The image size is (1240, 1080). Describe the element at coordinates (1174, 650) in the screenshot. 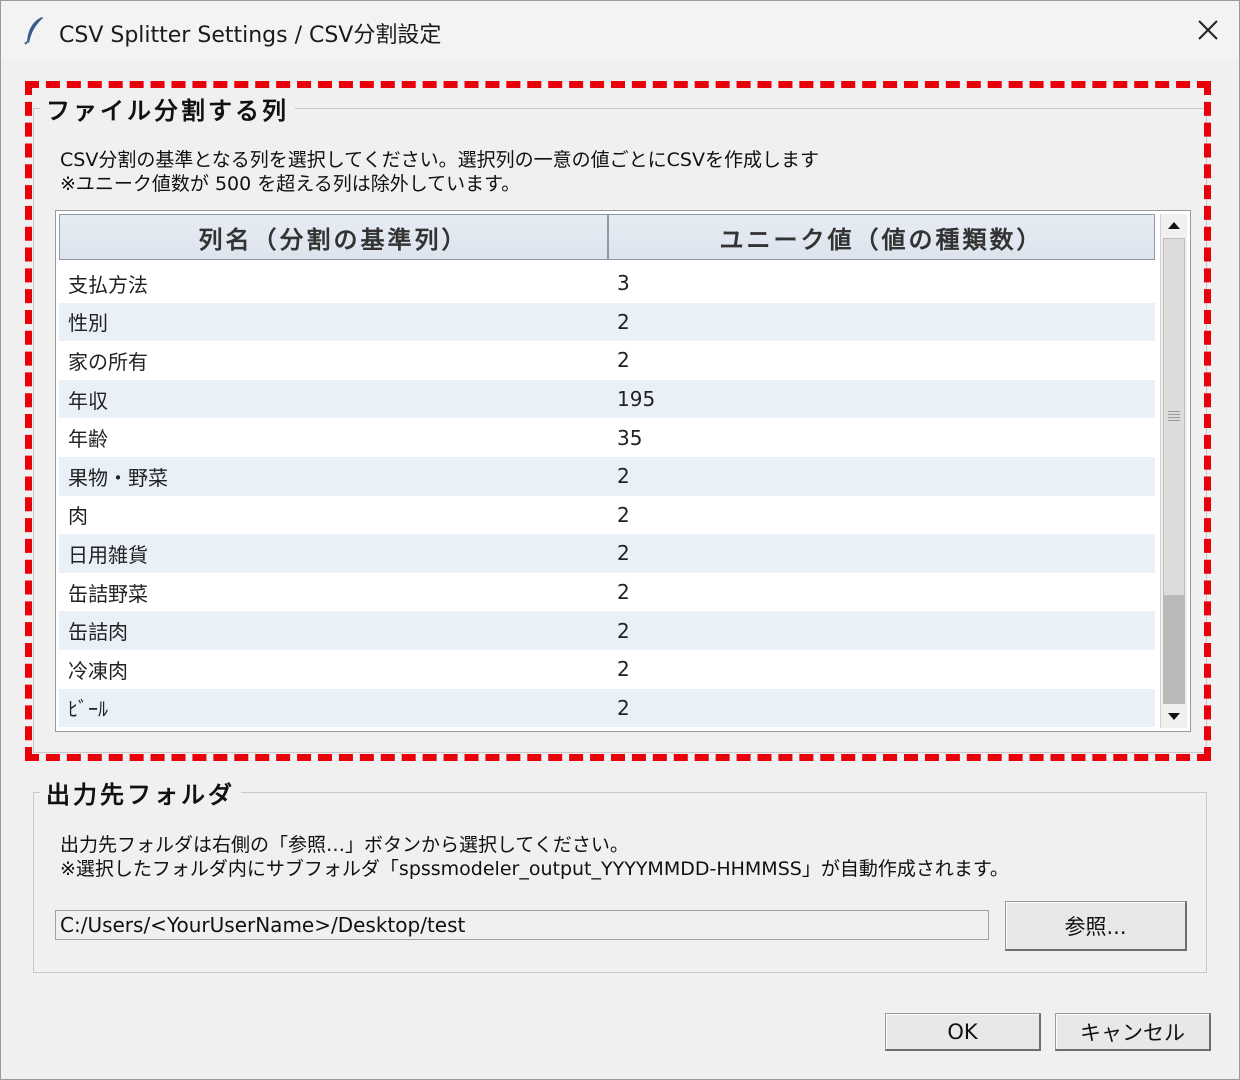

I see `scroll-track` at that location.